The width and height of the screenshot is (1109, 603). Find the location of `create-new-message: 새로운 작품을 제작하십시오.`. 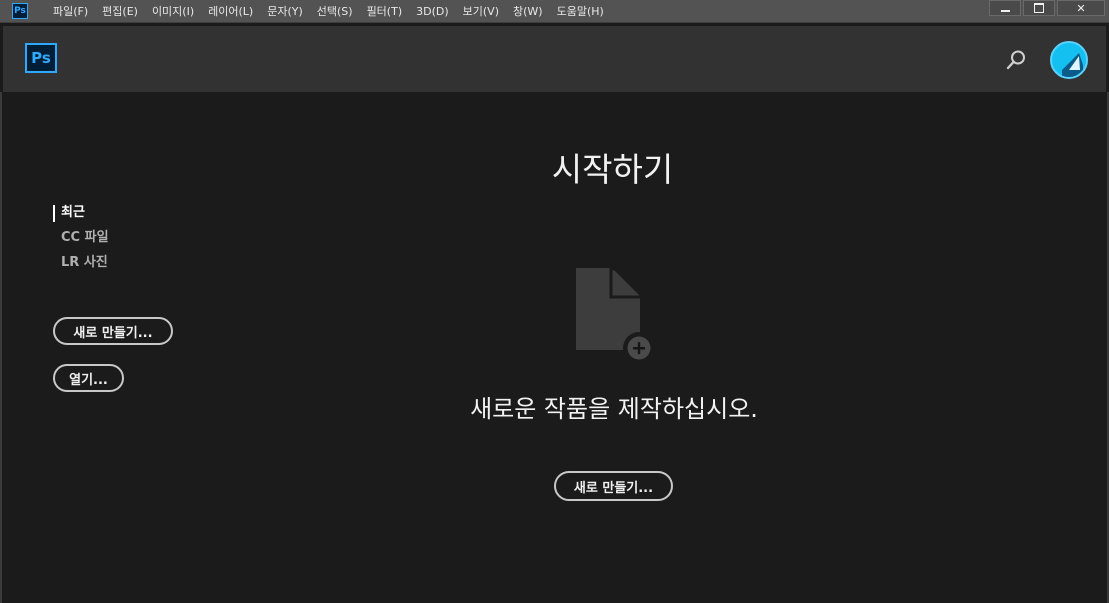

create-new-message: 새로운 작품을 제작하십시오. is located at coordinates (614, 409).